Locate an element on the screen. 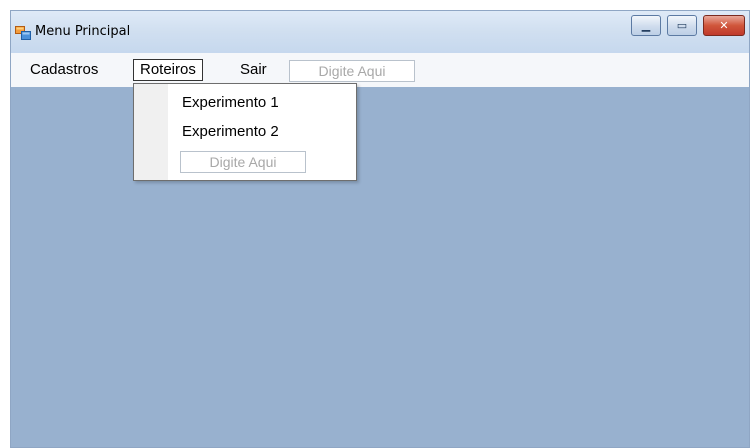 Image resolution: width=750 pixels, height=448 pixels. maximize-button: ▭ is located at coordinates (682, 25).